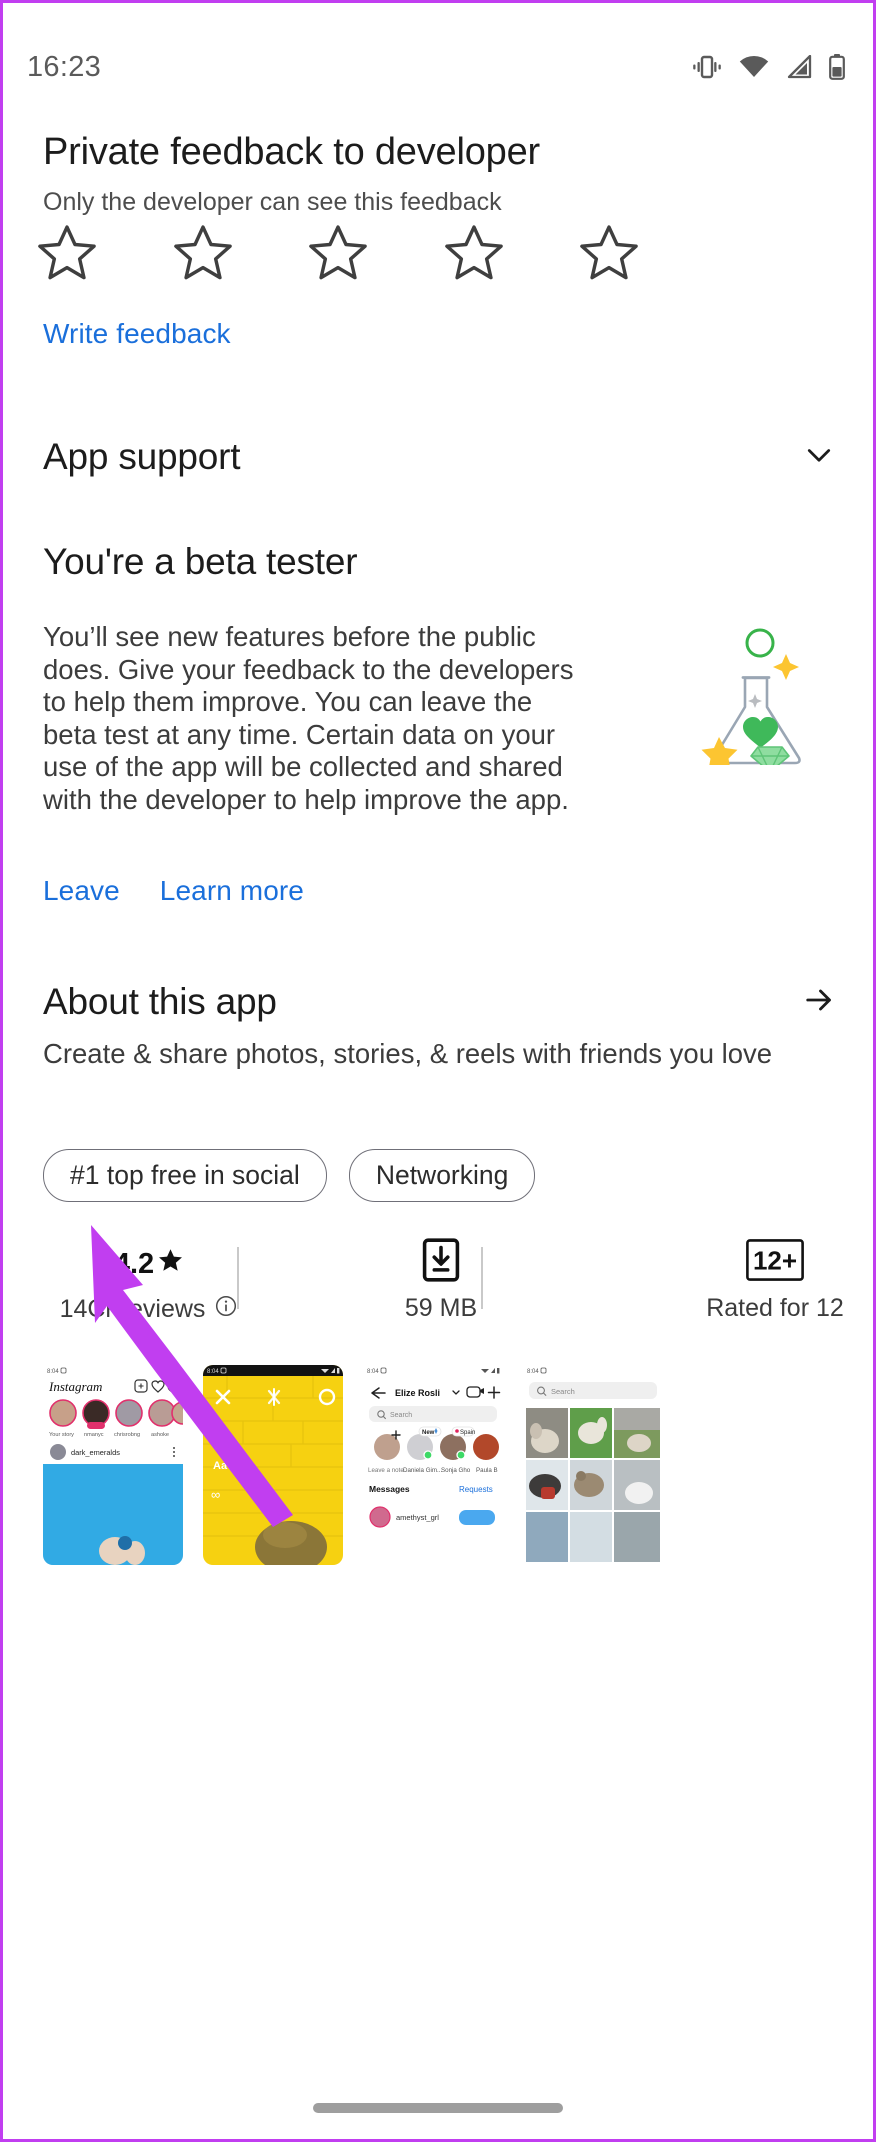  I want to click on content-rating-badge-row: 12+, so click(775, 1264).